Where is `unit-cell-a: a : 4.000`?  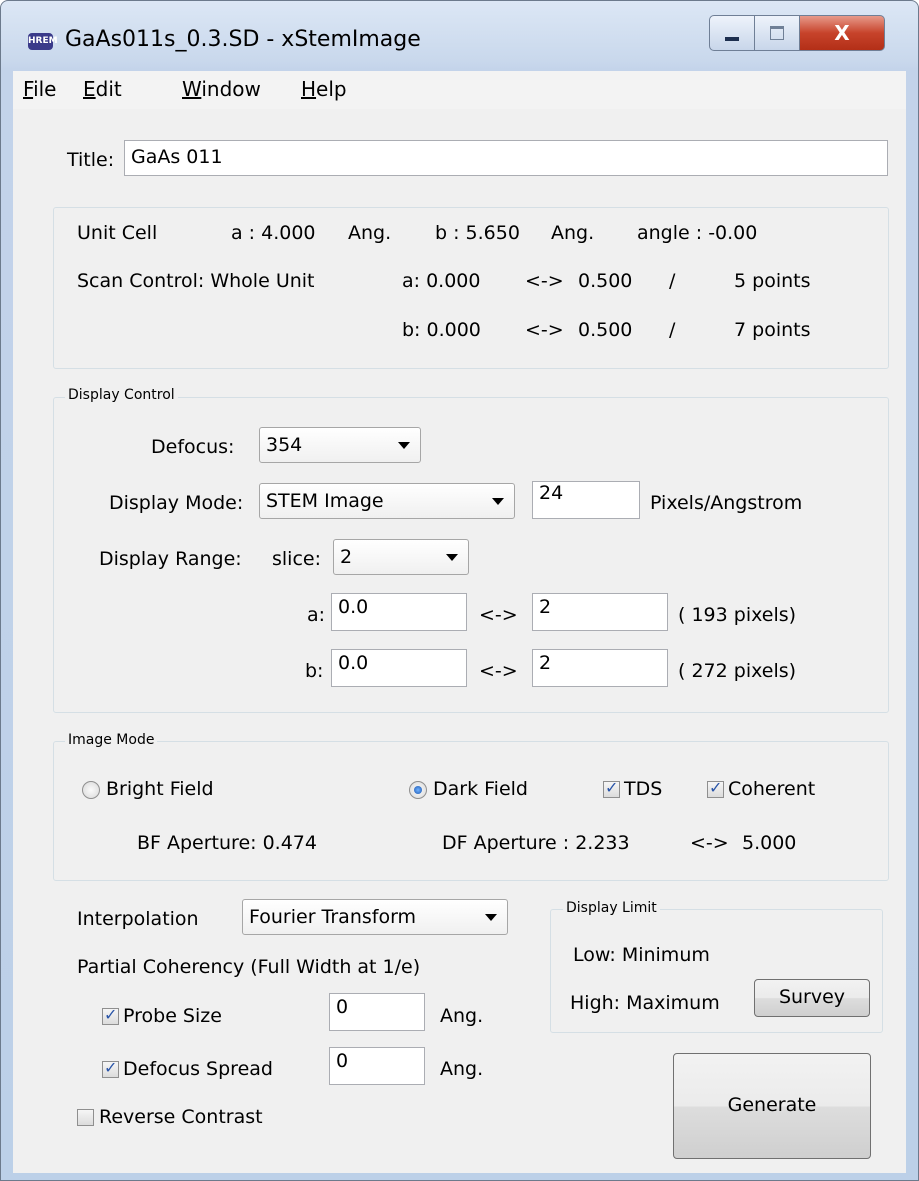 unit-cell-a: a : 4.000 is located at coordinates (273, 233).